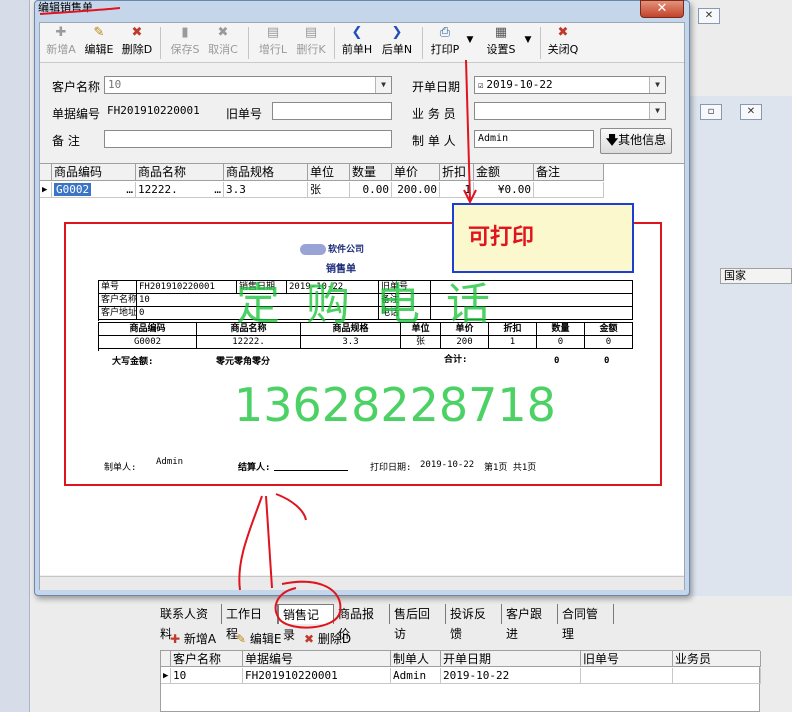 The height and width of the screenshot is (712, 792). Describe the element at coordinates (273, 43) in the screenshot. I see `add-row-button: ▤ 增行L` at that location.